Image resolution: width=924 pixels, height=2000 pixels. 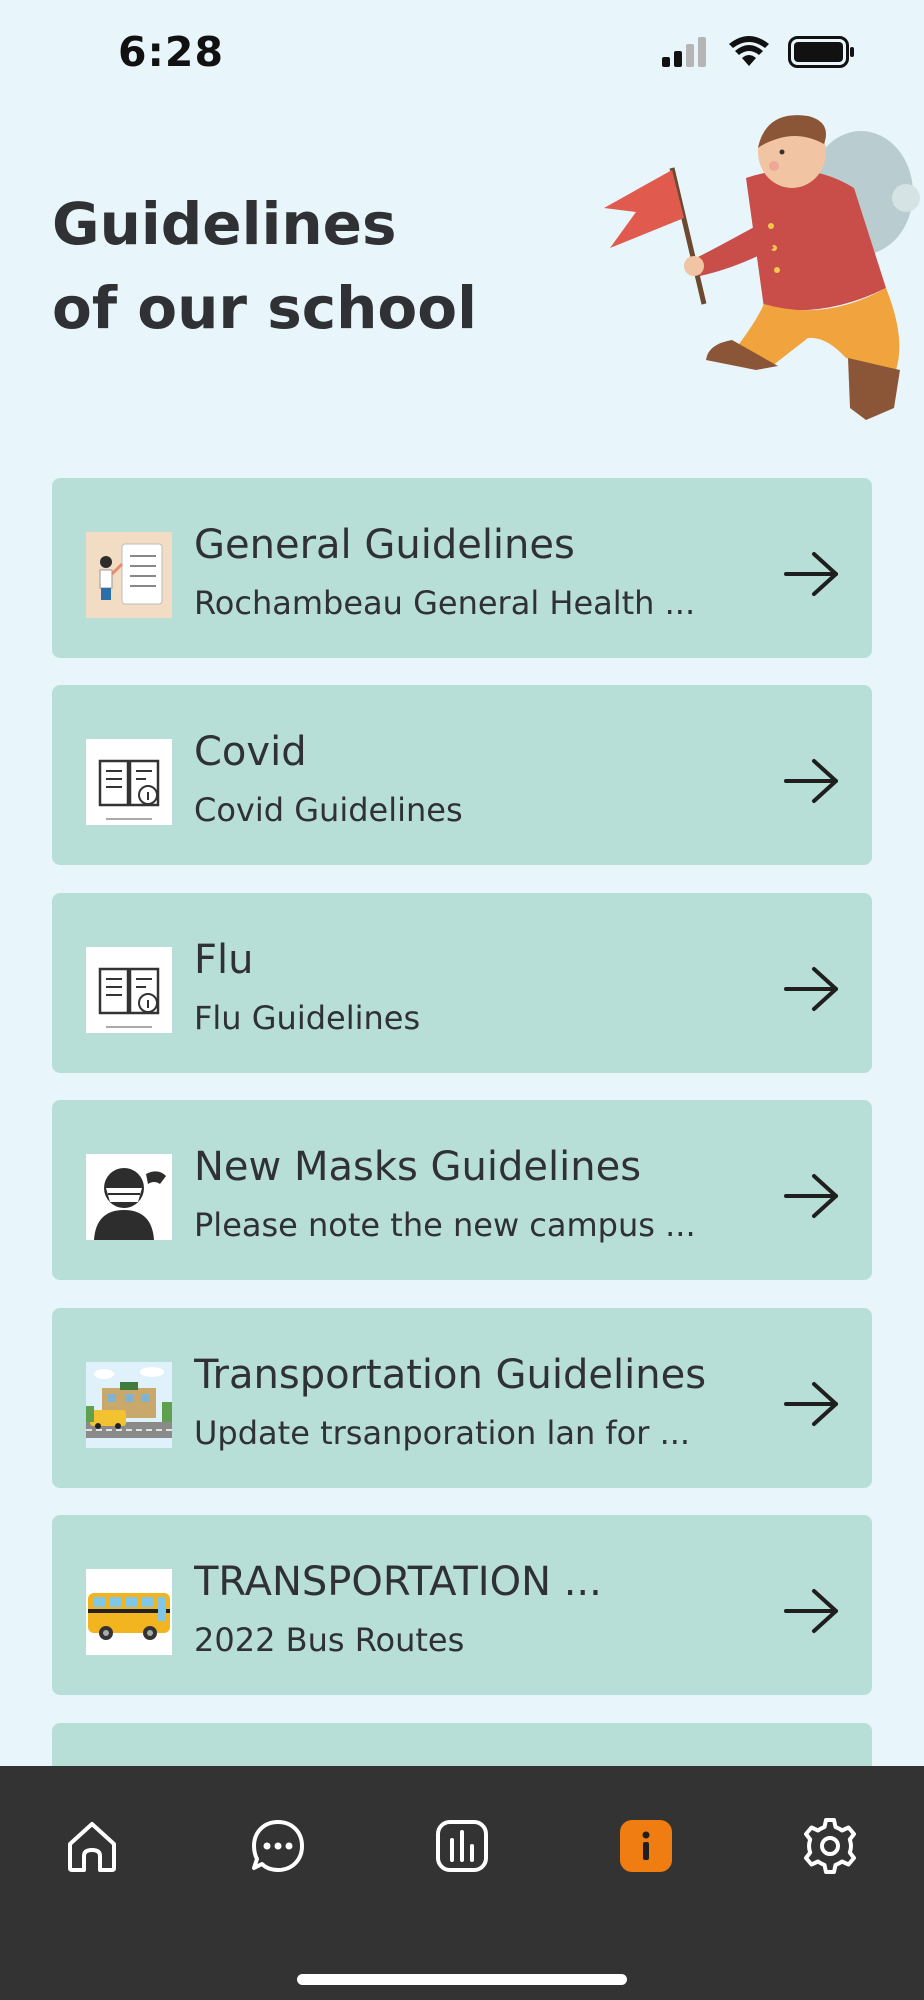 I want to click on school-bus-icon, so click(x=129, y=1616).